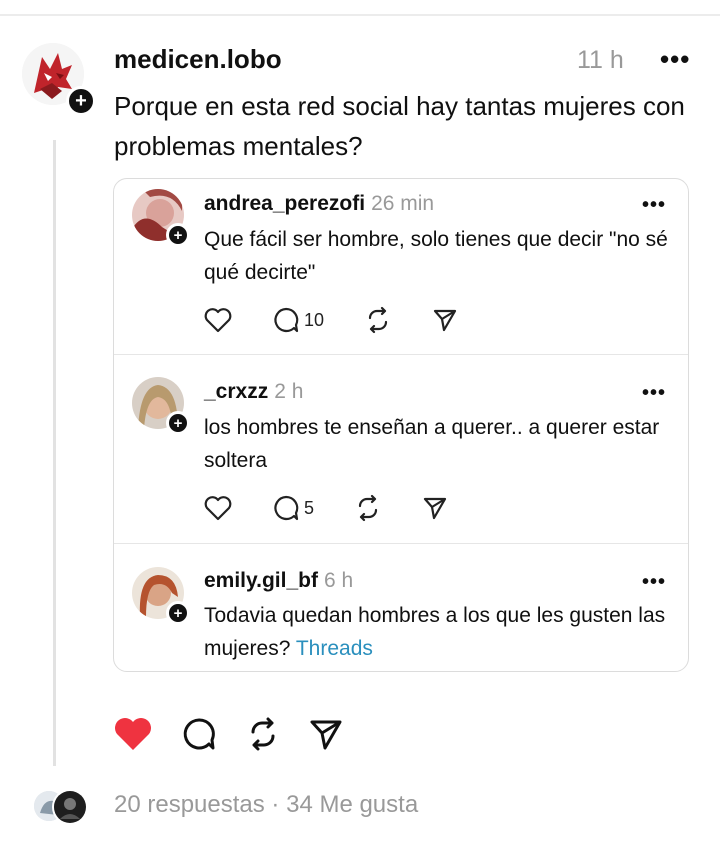  I want to click on reply-username: andrea_perezofi 26 min, so click(319, 204).